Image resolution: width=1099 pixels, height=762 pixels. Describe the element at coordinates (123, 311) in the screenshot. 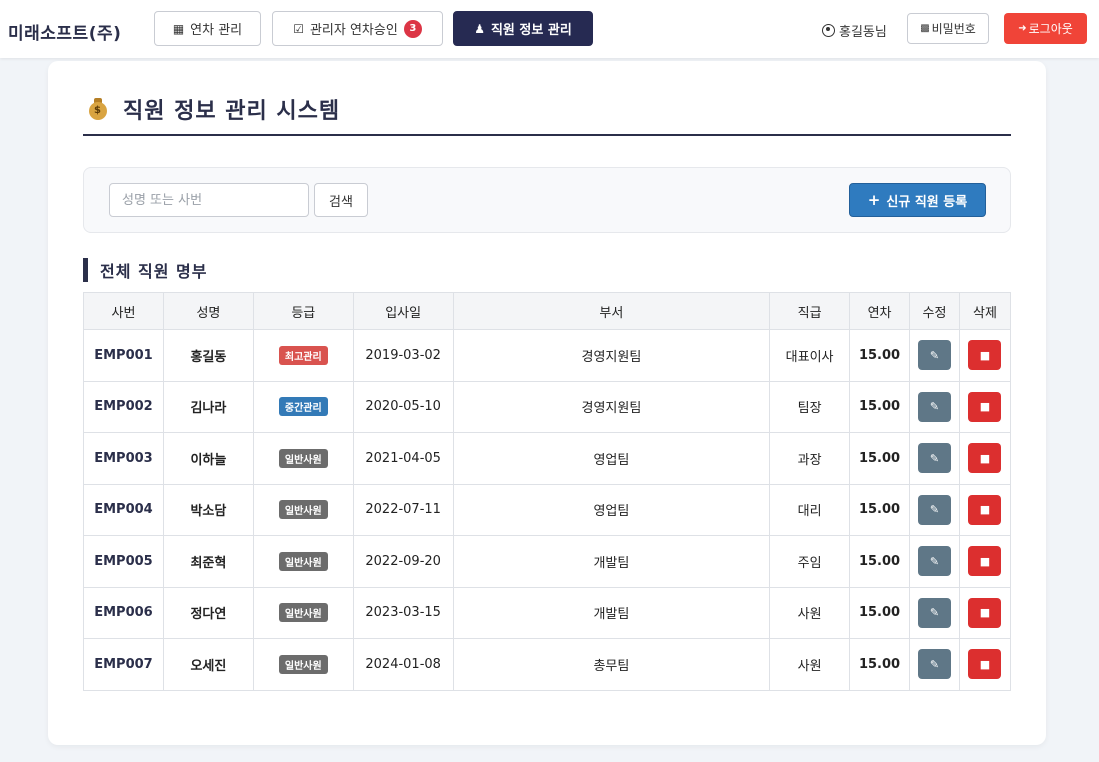

I see `col-header-emp-id: 사번` at that location.